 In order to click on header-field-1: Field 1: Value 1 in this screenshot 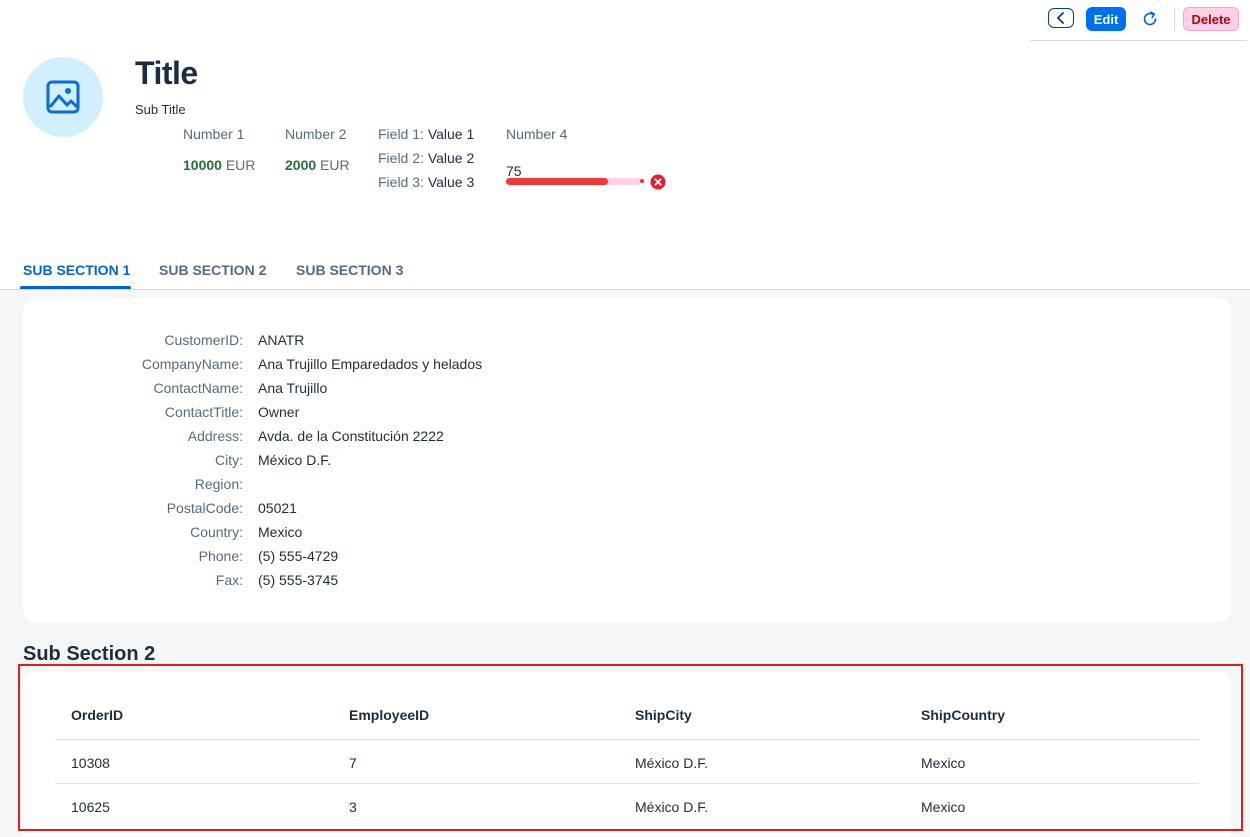, I will do `click(426, 134)`.